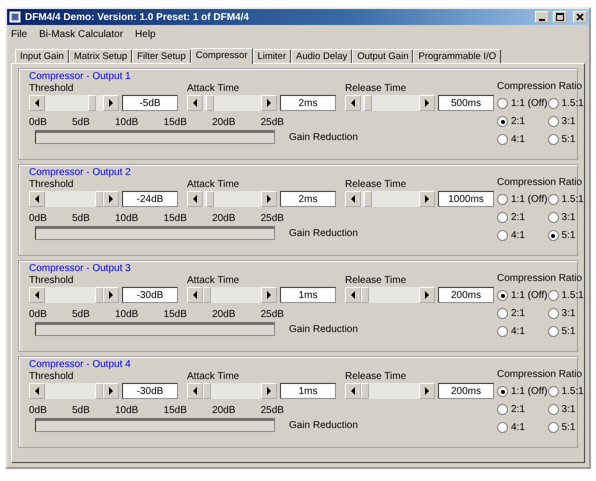 This screenshot has width=596, height=481. What do you see at coordinates (80, 172) in the screenshot?
I see `group-title: Compressor - Output 2` at bounding box center [80, 172].